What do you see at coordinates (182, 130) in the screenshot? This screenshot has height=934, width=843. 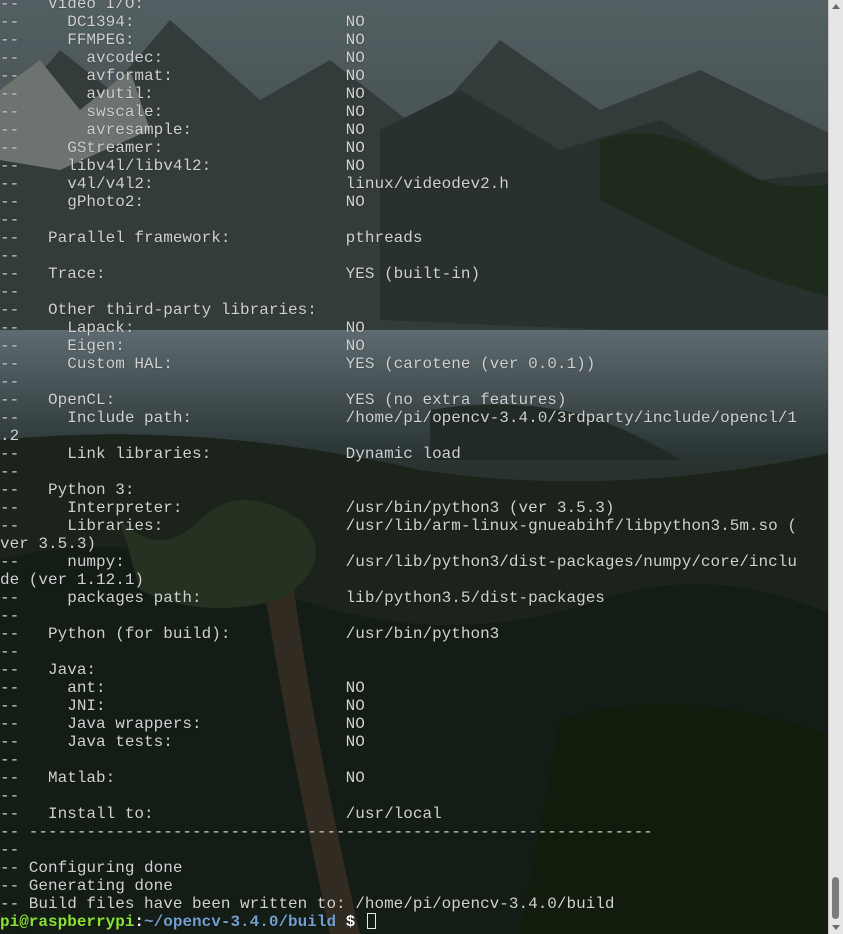 I see `terminal-output-line: -- avresample: NO` at bounding box center [182, 130].